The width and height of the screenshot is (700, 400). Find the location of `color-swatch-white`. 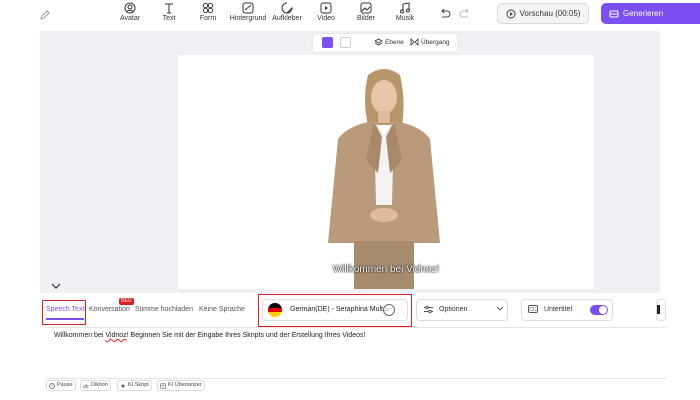

color-swatch-white is located at coordinates (345, 42).